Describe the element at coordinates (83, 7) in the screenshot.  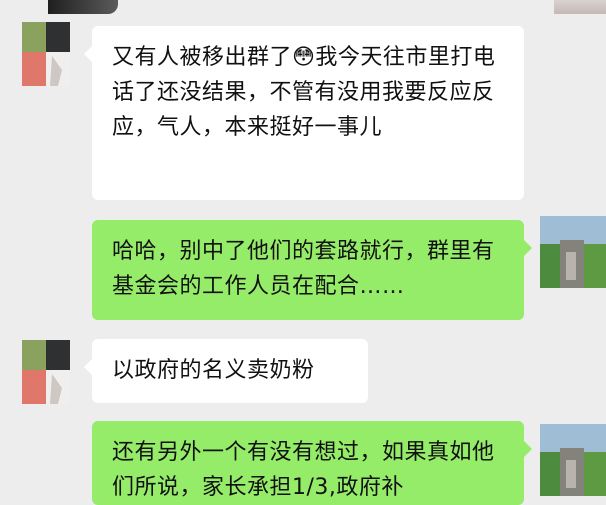
I see `top-avatar-fragment` at that location.